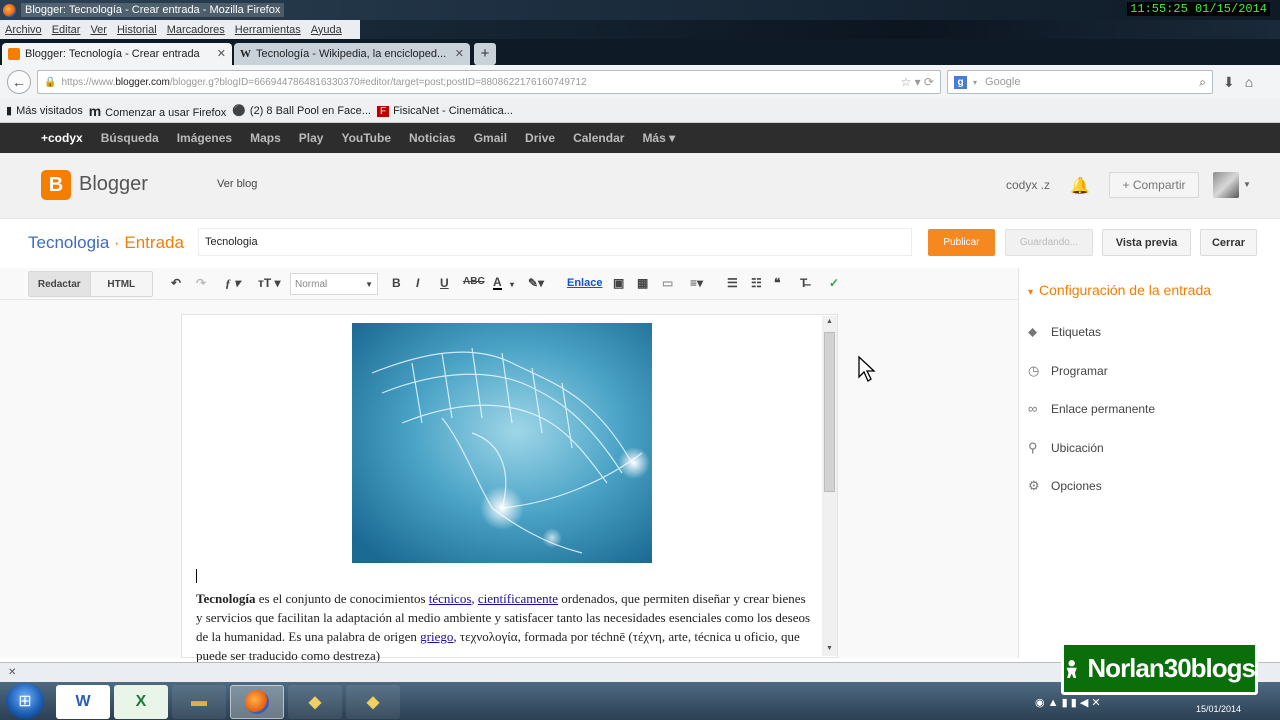  Describe the element at coordinates (334, 284) in the screenshot. I see `format-select: Normal ▼` at that location.